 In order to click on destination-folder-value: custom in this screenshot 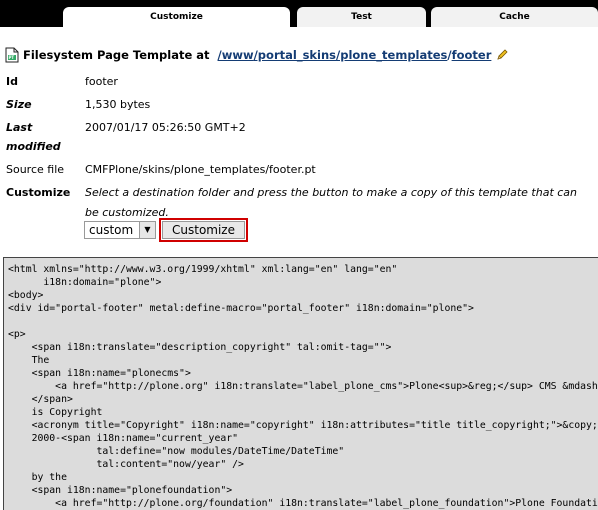, I will do `click(111, 230)`.